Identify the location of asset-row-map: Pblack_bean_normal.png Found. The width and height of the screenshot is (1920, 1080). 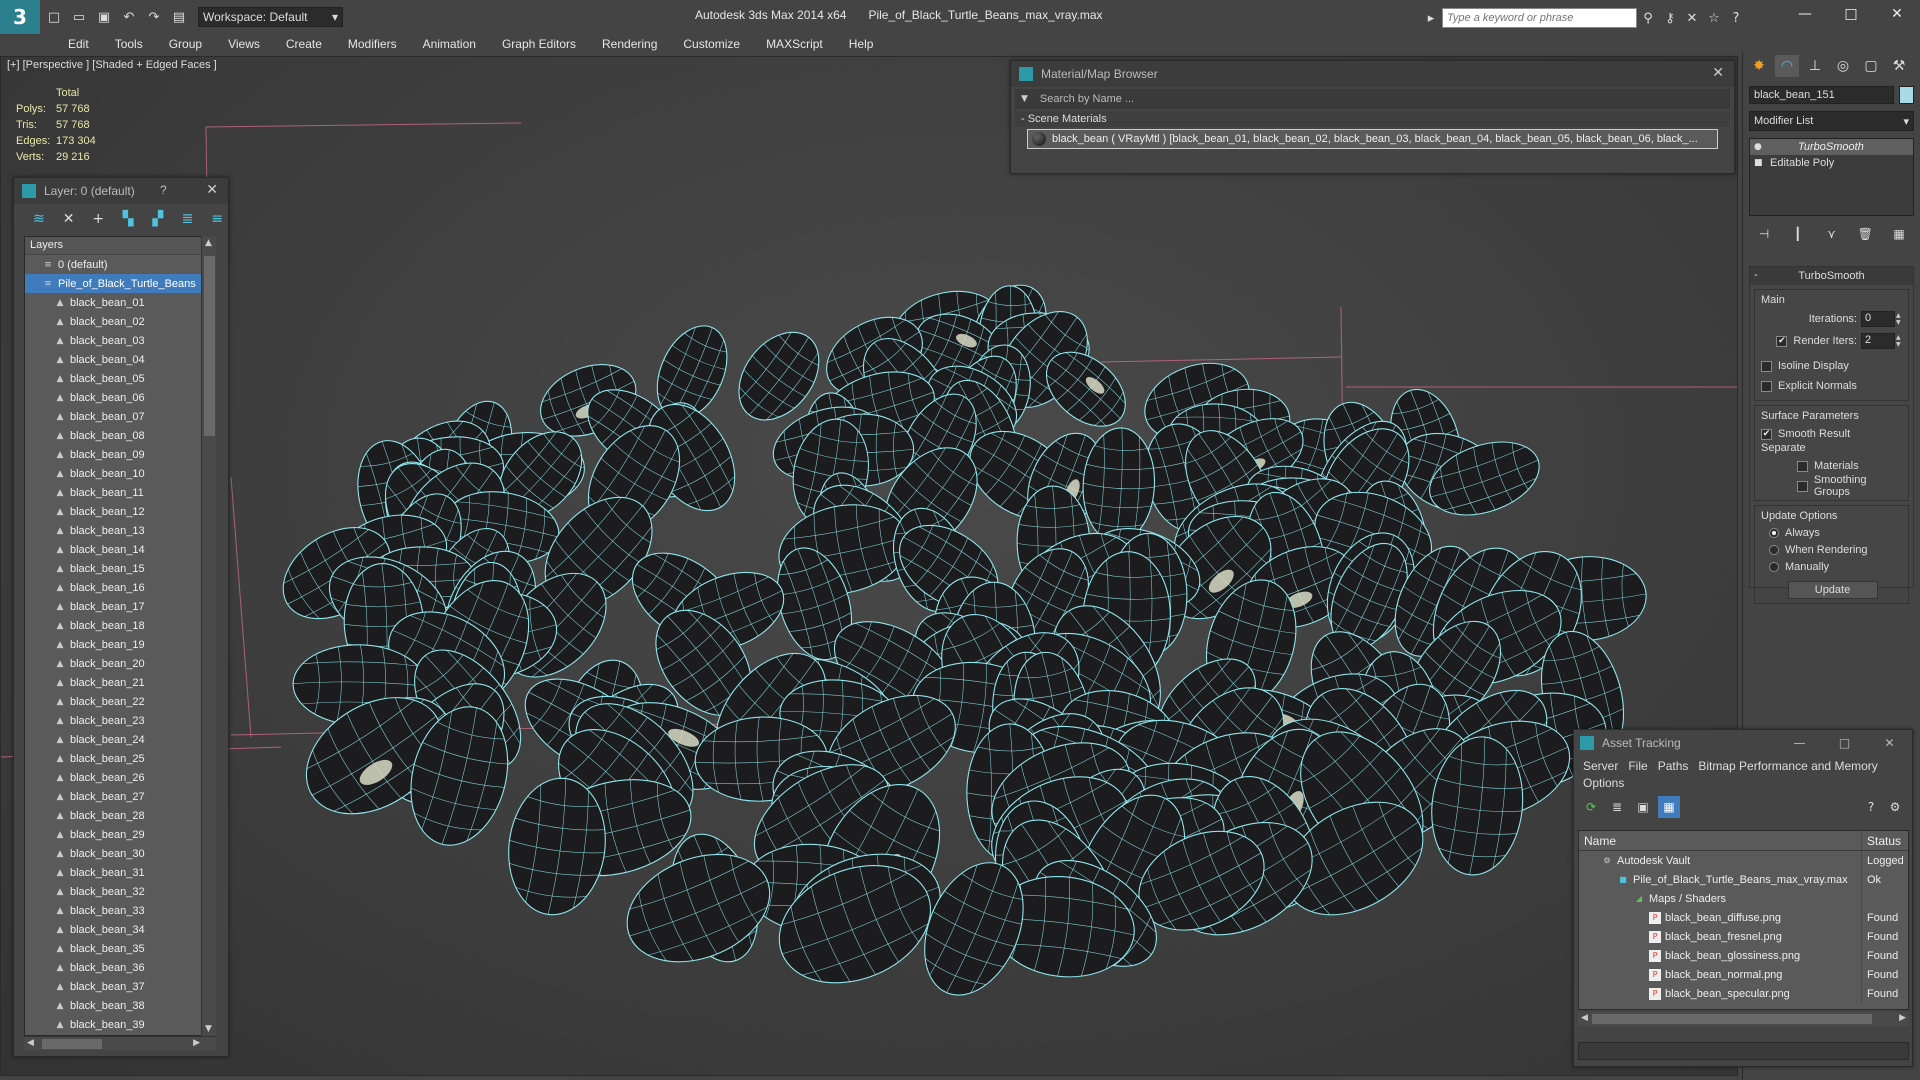
(1743, 974).